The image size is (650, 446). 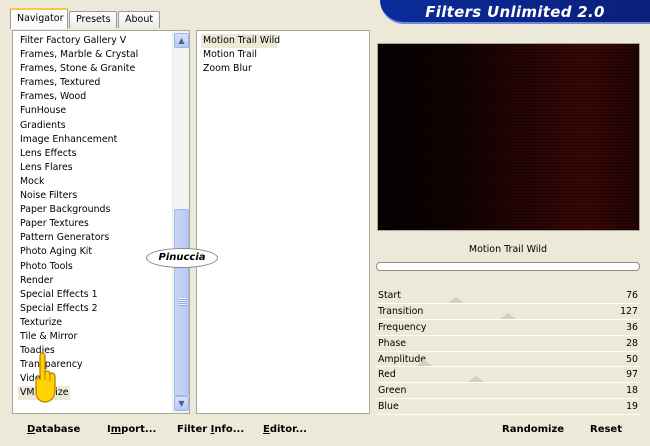 What do you see at coordinates (508, 249) in the screenshot?
I see `selected-filter-name: Motion Trail Wild` at bounding box center [508, 249].